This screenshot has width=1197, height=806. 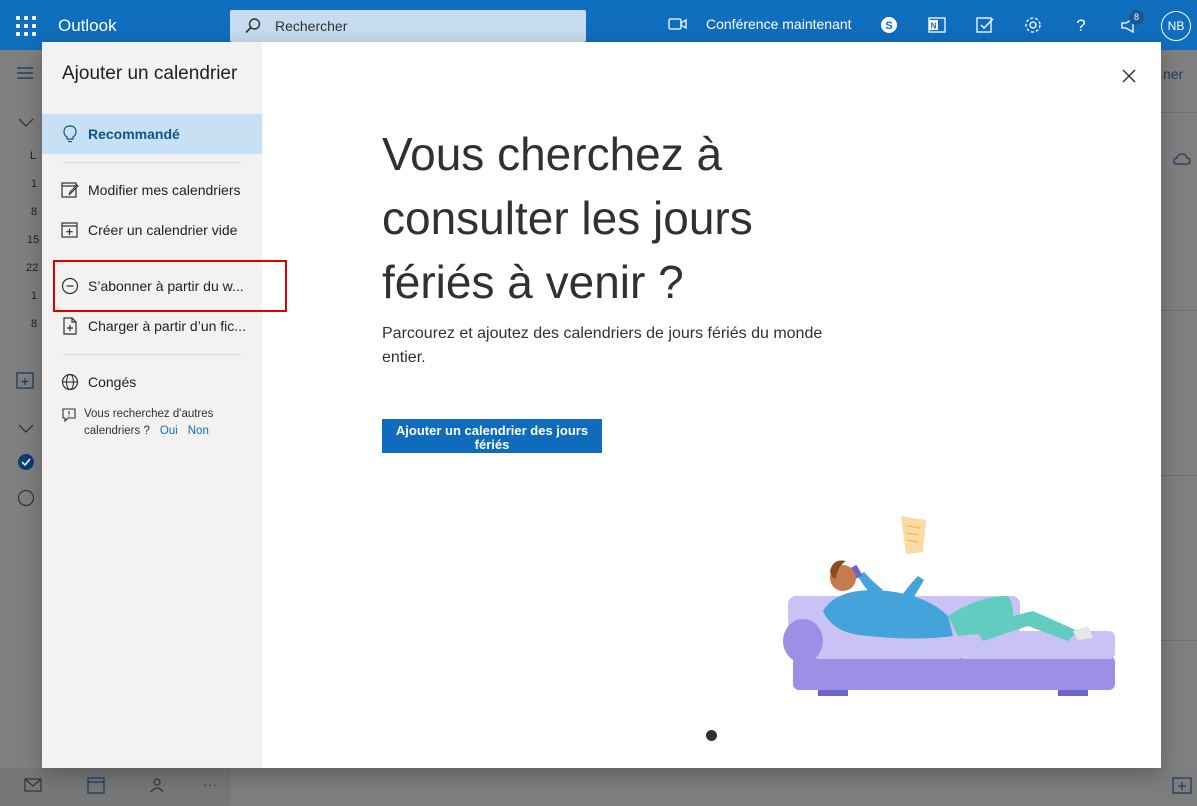 What do you see at coordinates (985, 25) in the screenshot?
I see `my-day-icon` at bounding box center [985, 25].